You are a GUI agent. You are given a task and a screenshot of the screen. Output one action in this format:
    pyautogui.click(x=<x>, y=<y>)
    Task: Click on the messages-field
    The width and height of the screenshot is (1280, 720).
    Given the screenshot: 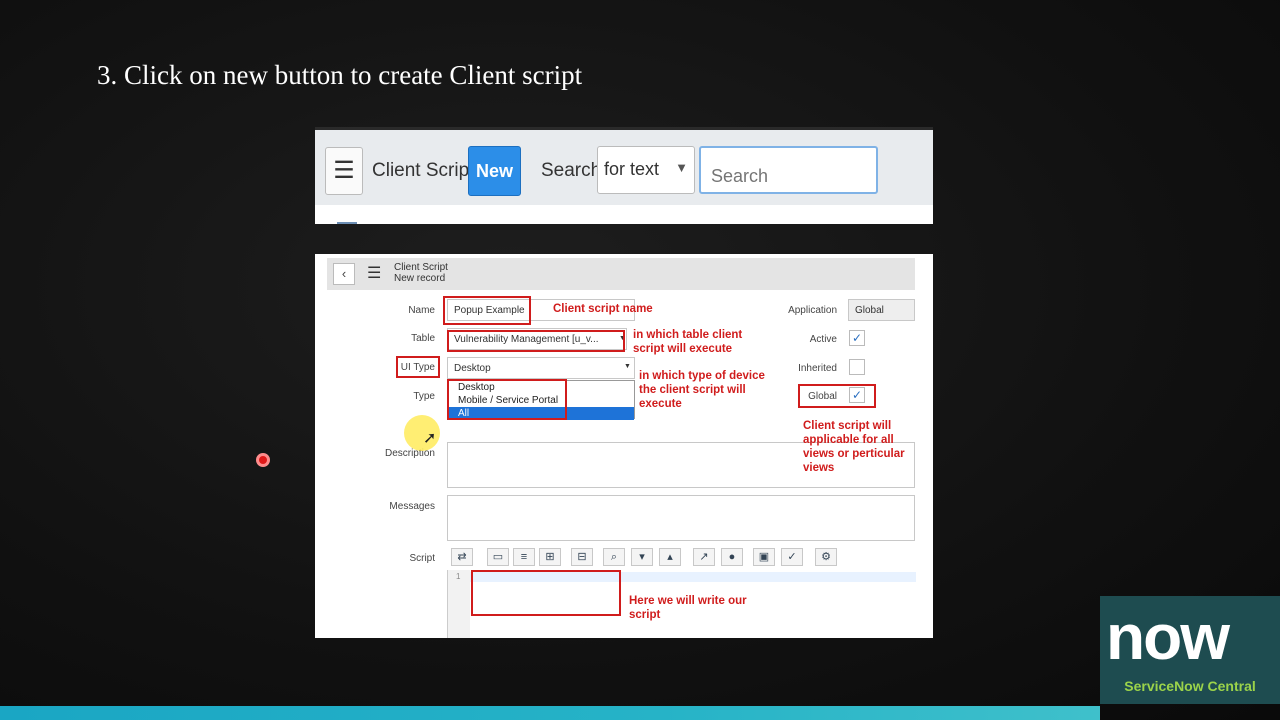 What is the action you would take?
    pyautogui.click(x=681, y=518)
    